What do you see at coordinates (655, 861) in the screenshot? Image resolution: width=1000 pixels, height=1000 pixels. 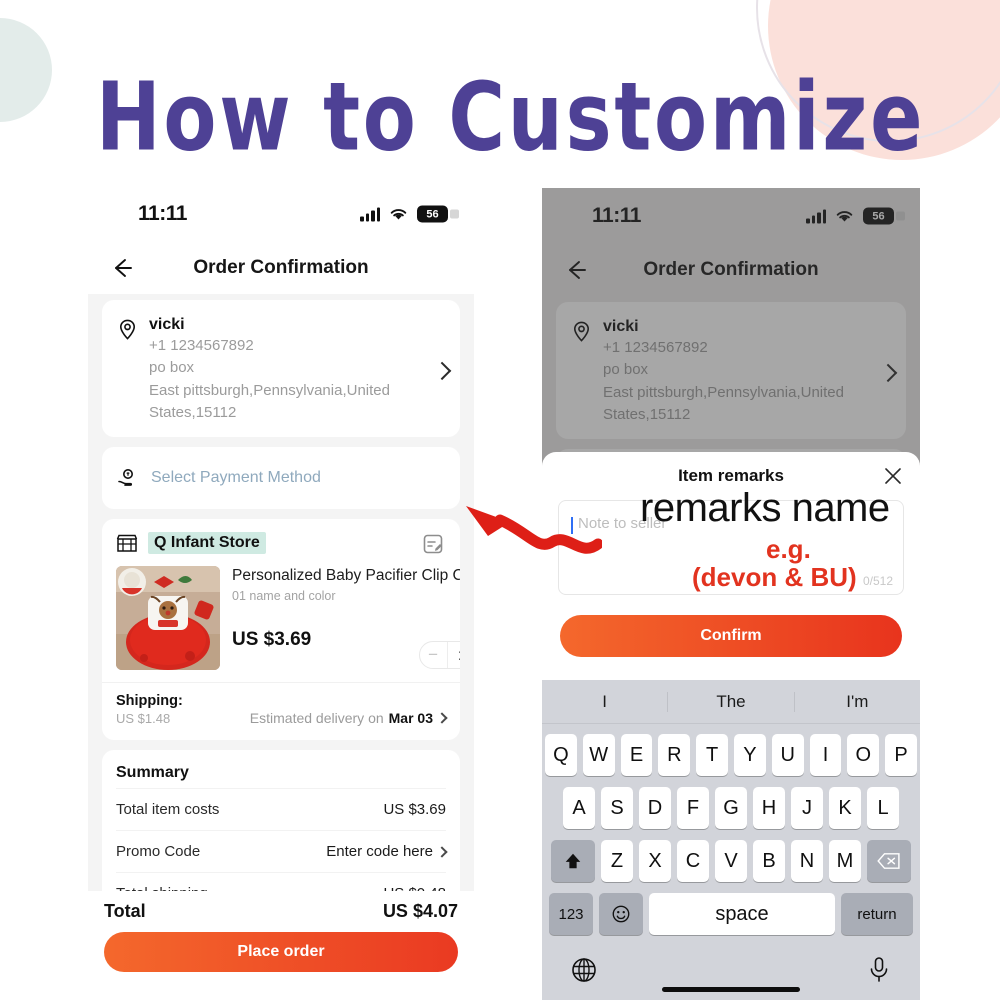 I see `key-x: X` at bounding box center [655, 861].